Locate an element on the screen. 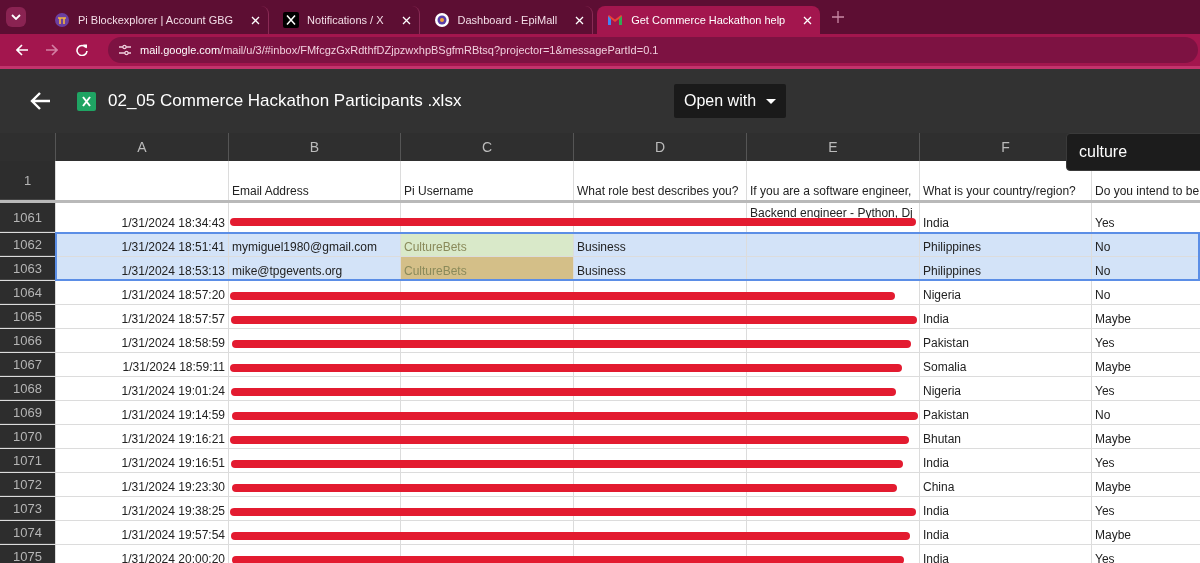  row-number: 1067 is located at coordinates (27, 364).